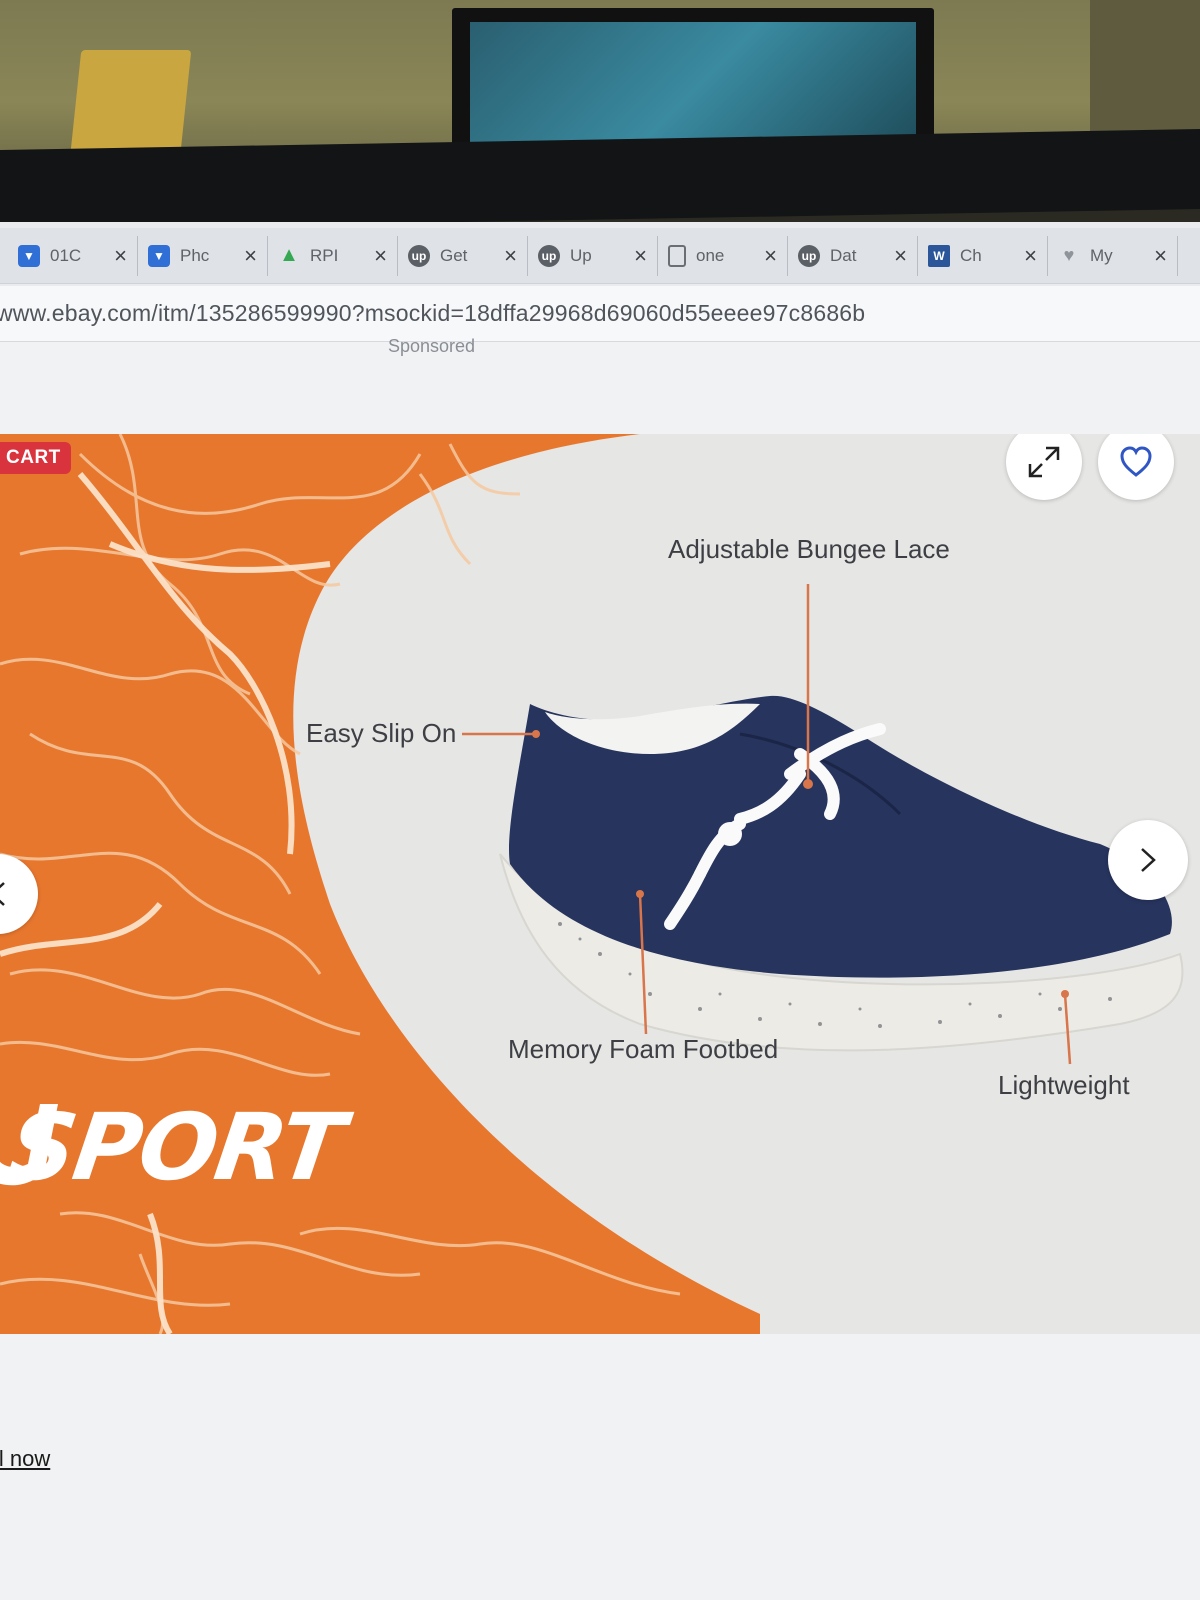  I want to click on browser-tab: W Ch ×, so click(983, 255).